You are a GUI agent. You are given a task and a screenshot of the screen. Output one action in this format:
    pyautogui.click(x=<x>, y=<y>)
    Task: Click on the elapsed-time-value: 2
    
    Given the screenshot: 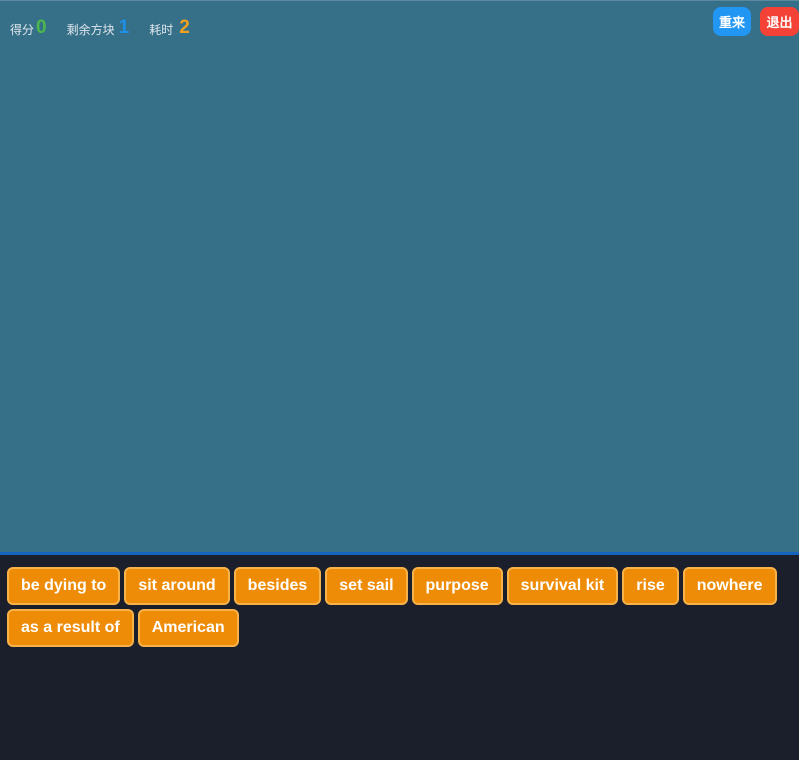 What is the action you would take?
    pyautogui.click(x=184, y=27)
    